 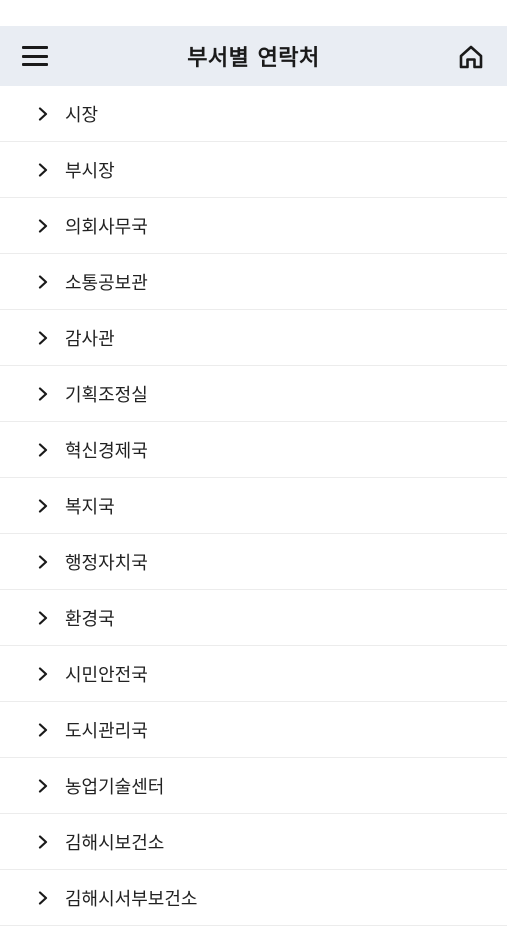 What do you see at coordinates (253, 13) in the screenshot?
I see `status-bar` at bounding box center [253, 13].